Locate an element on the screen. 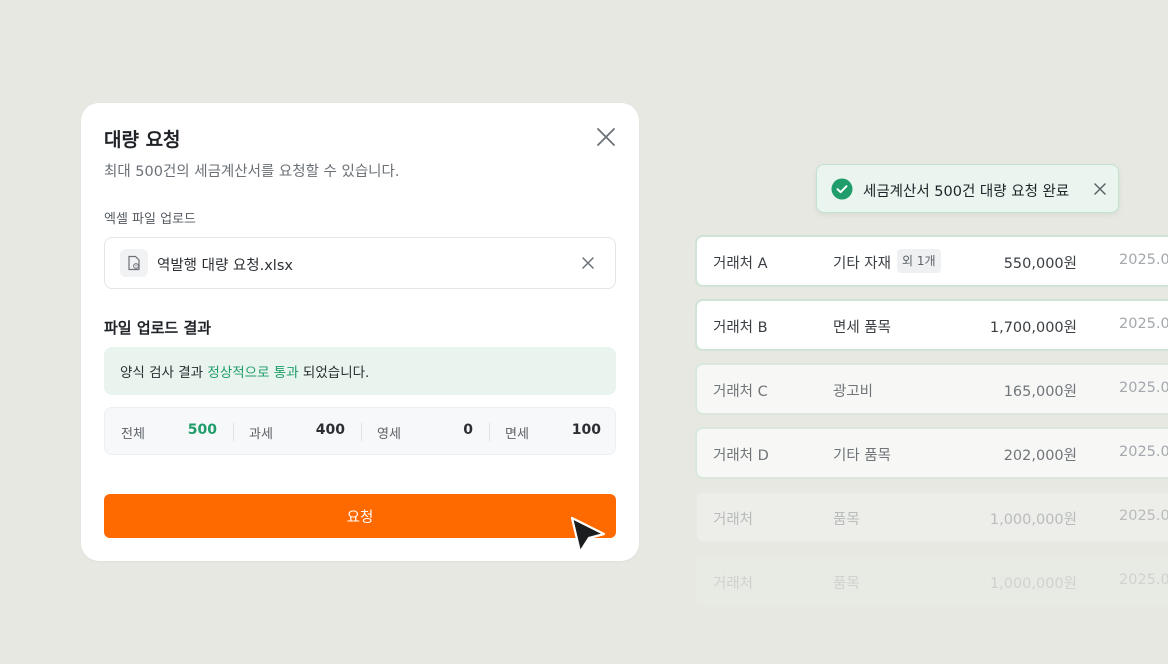  banner-prefix: 양식 검사 결과 is located at coordinates (164, 373).